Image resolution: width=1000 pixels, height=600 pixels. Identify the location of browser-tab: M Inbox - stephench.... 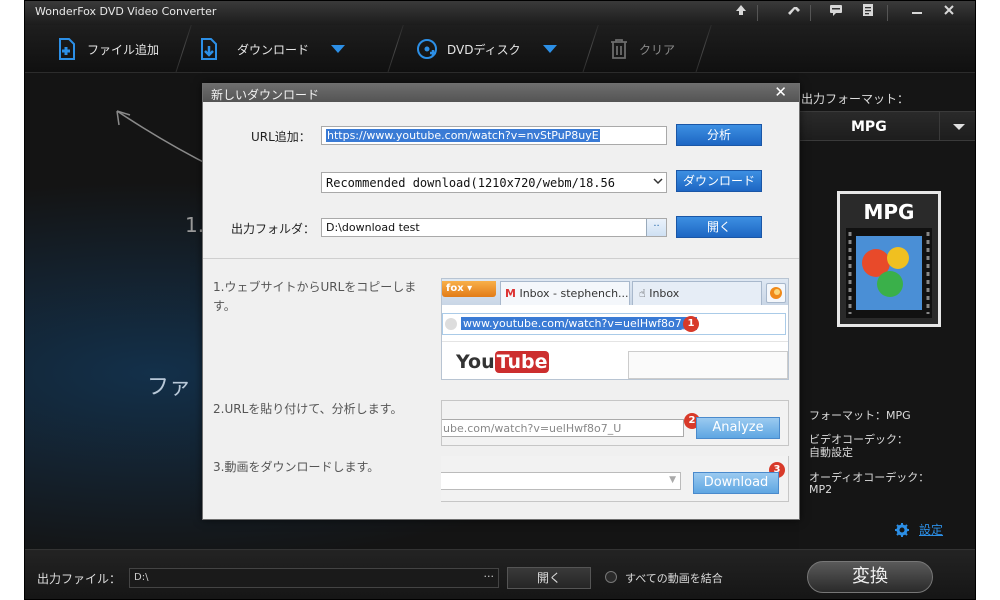
(565, 293).